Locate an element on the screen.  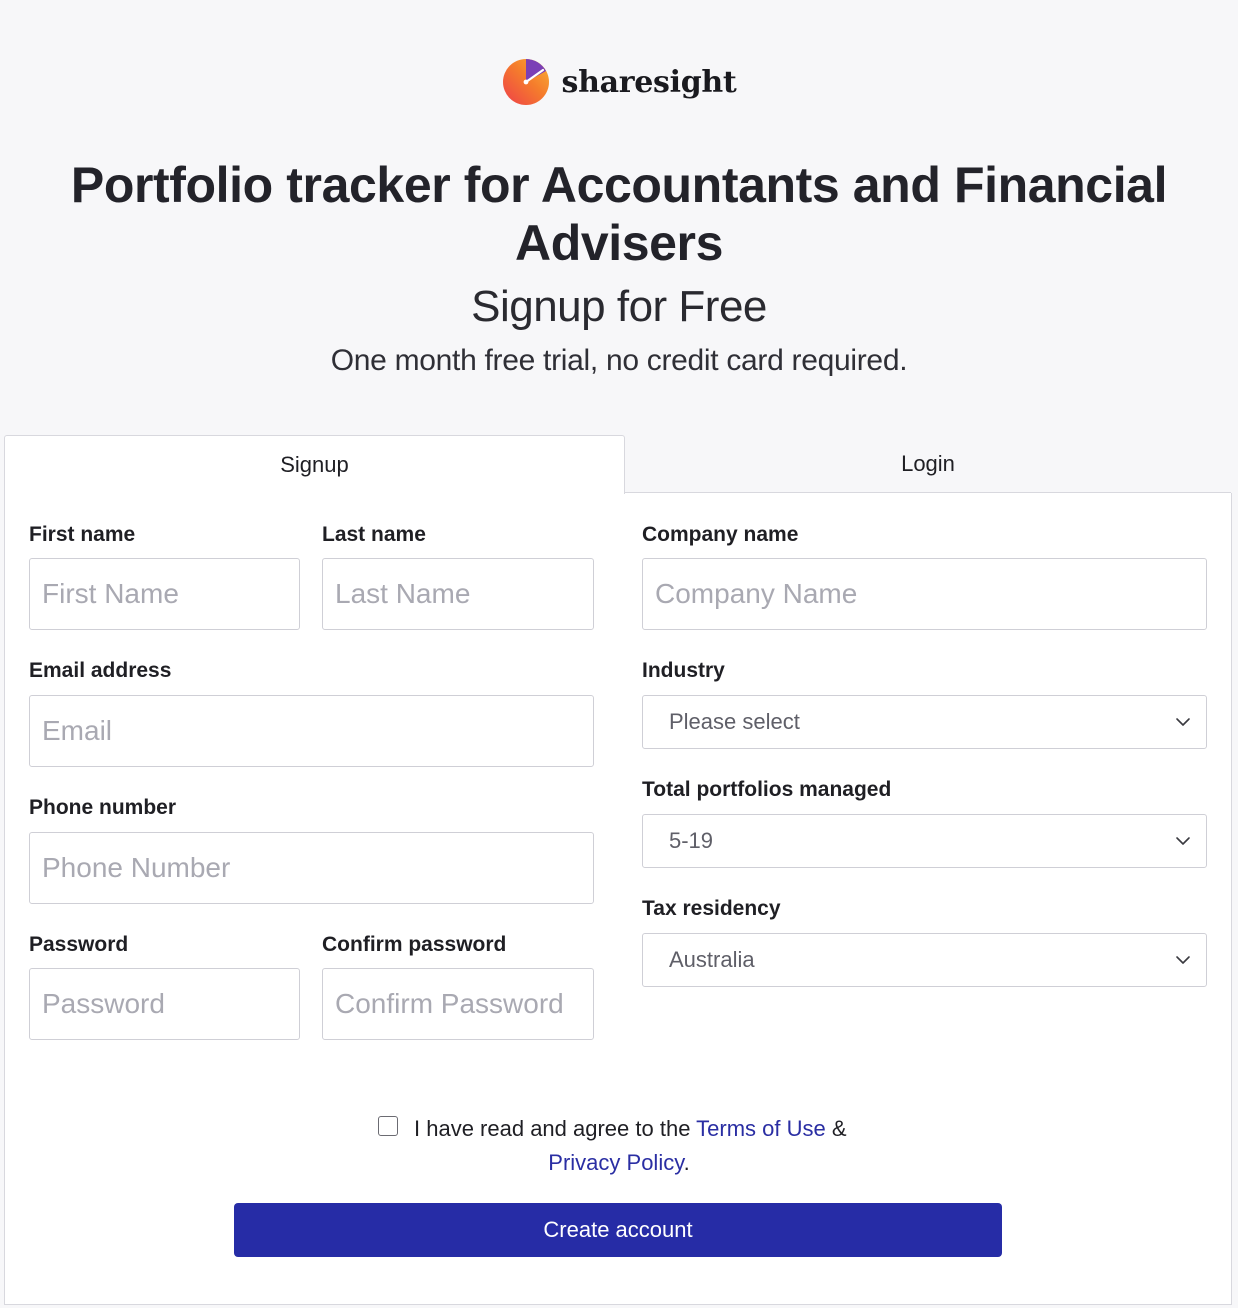
confirm-password-label: Confirm password is located at coordinates (414, 944).